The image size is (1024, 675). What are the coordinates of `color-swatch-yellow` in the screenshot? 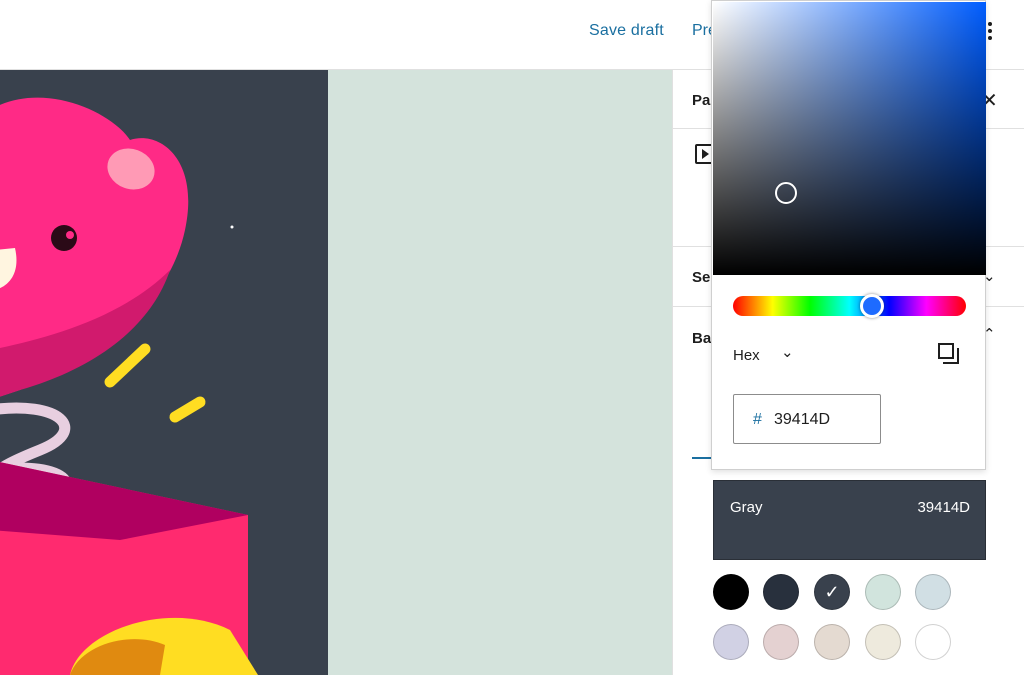 It's located at (883, 642).